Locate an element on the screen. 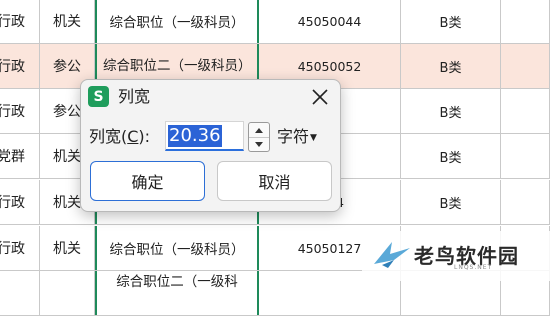 The width and height of the screenshot is (550, 316). column-width-label: 列宽(C): is located at coordinates (120, 136).